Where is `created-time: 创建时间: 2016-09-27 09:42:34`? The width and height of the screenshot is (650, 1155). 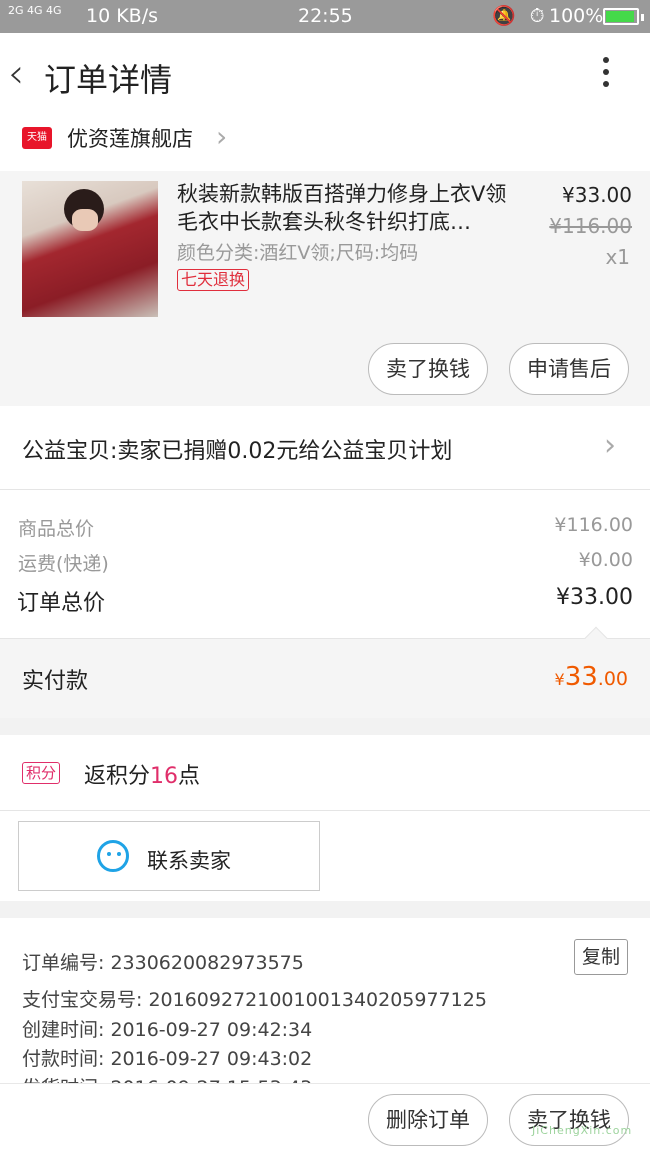
created-time: 创建时间: 2016-09-27 09:42:34 is located at coordinates (167, 1030).